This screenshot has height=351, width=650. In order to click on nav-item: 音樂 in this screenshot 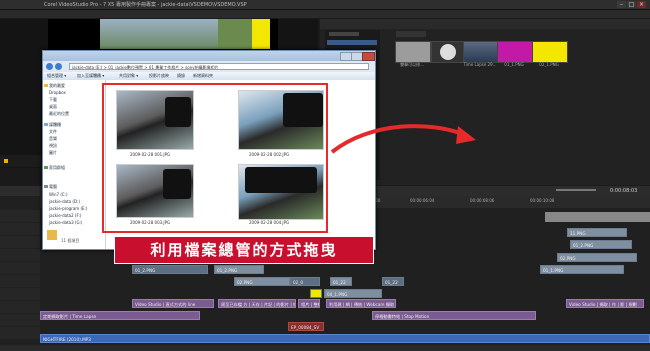, I will do `click(53, 139)`.